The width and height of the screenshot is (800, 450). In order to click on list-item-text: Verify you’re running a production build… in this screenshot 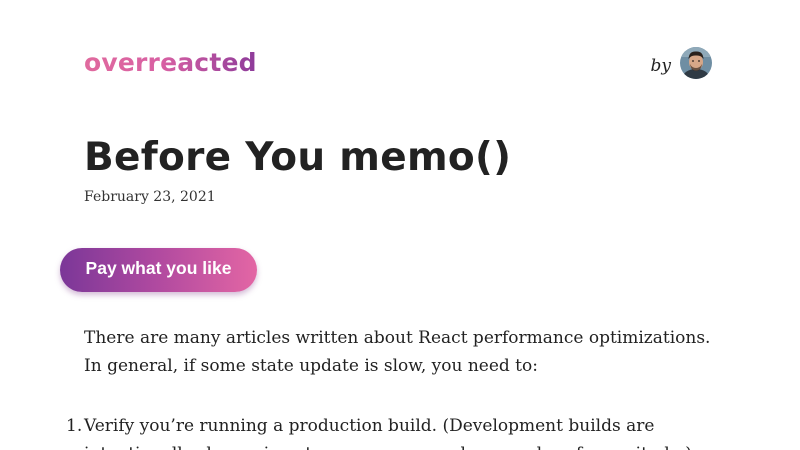, I will do `click(388, 433)`.